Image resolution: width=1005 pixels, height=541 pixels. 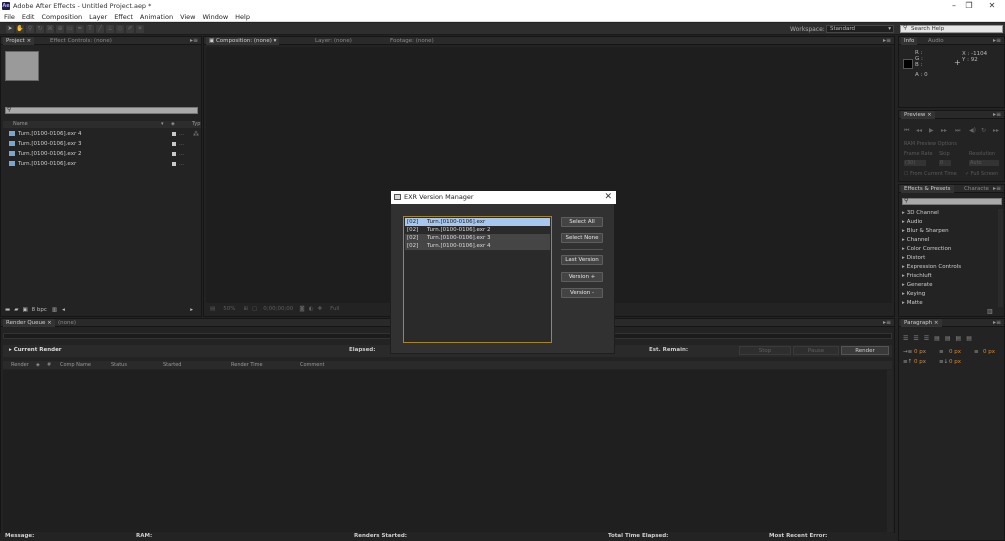 What do you see at coordinates (81, 41) in the screenshot?
I see `tab-effect-controls: Effect Controls: (none)` at bounding box center [81, 41].